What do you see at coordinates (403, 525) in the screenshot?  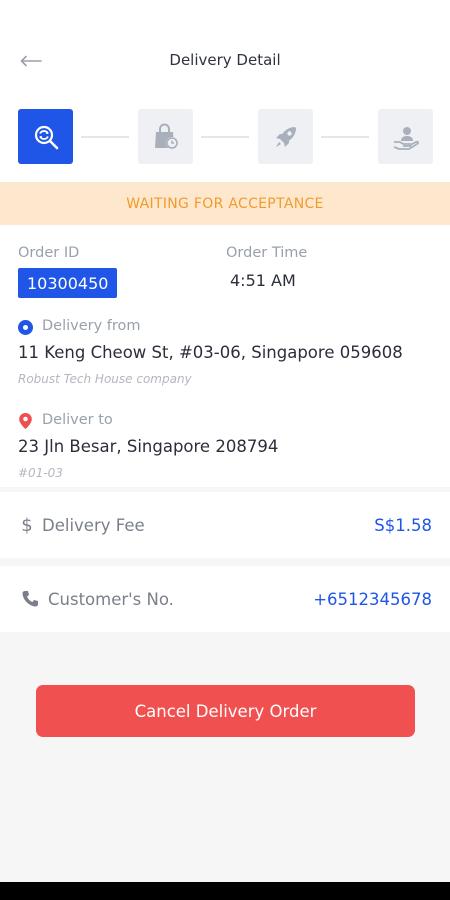 I see `delivery-fee-value: S$1.58` at bounding box center [403, 525].